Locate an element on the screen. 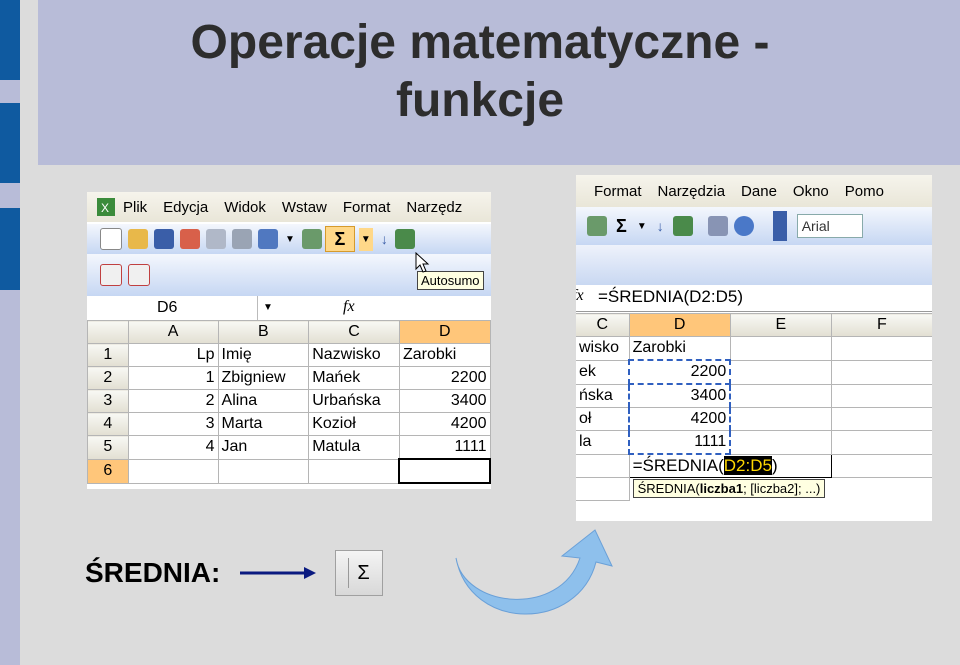  row-header: 5 is located at coordinates (108, 447).